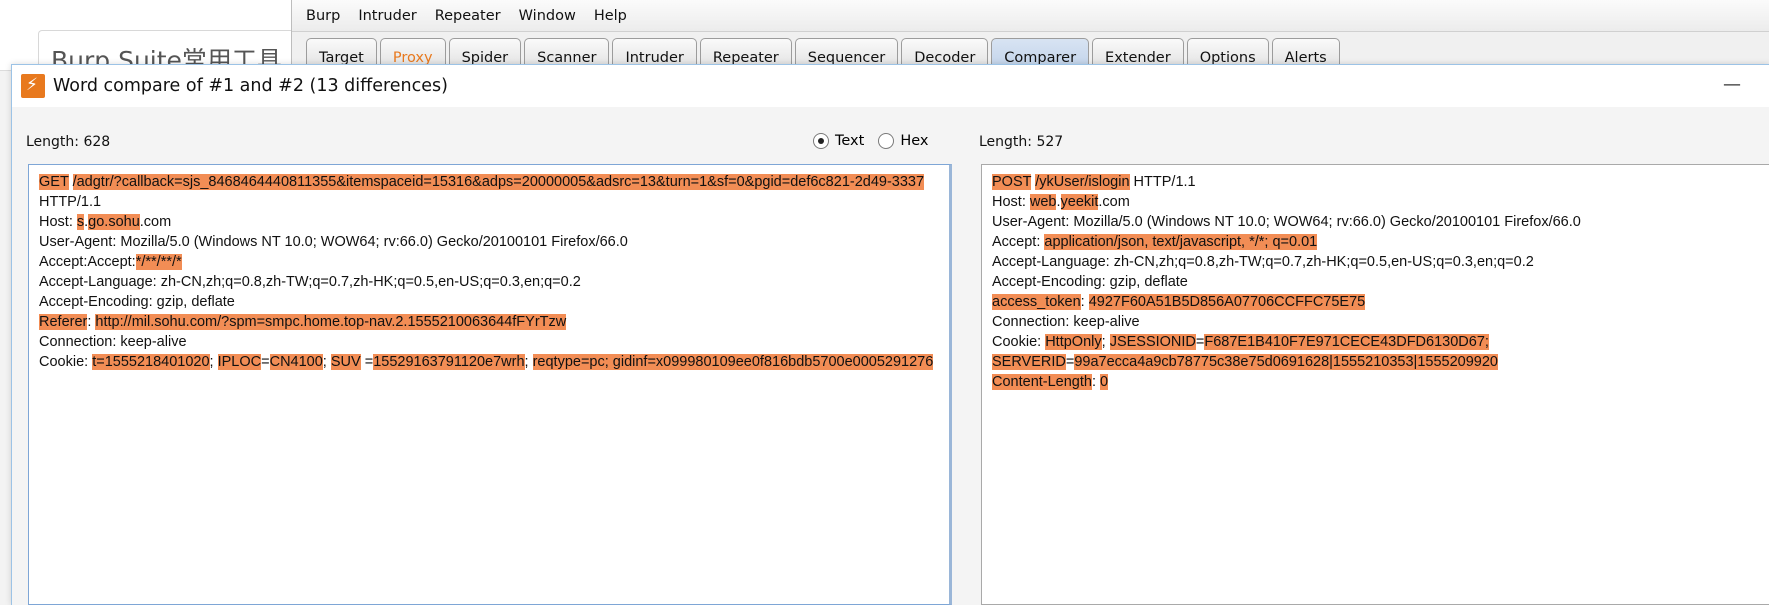 This screenshot has width=1769, height=605. Describe the element at coordinates (914, 141) in the screenshot. I see `hex-mode-label: Hex` at that location.